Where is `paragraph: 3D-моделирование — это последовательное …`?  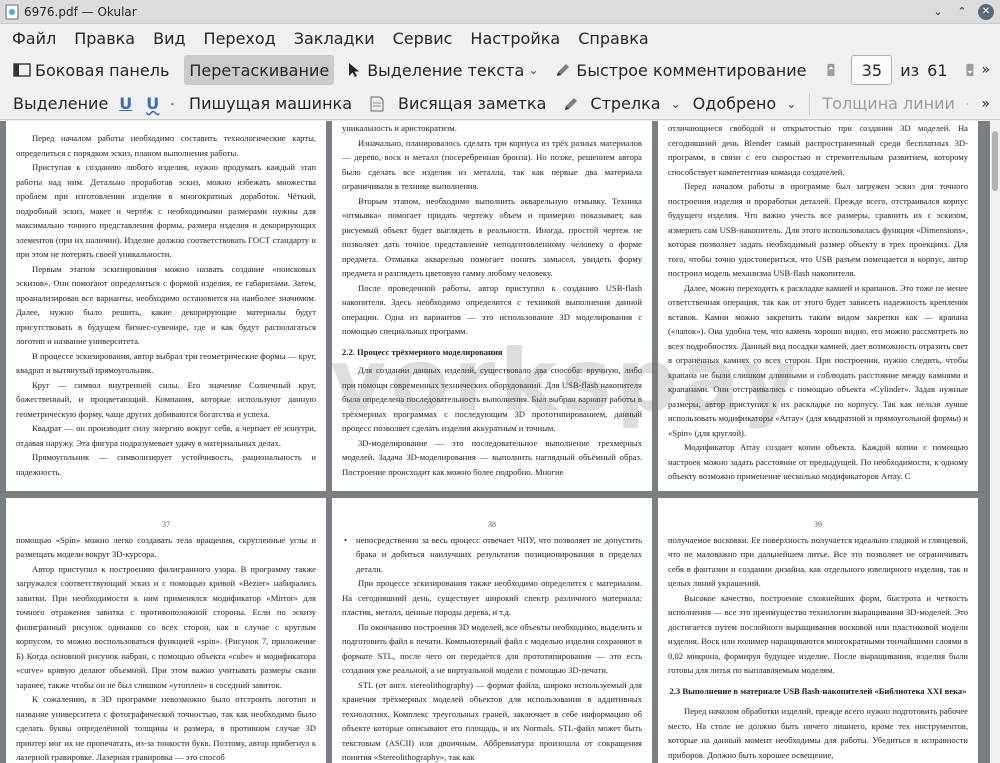 paragraph: 3D-моделирование — это последовательное … is located at coordinates (492, 457).